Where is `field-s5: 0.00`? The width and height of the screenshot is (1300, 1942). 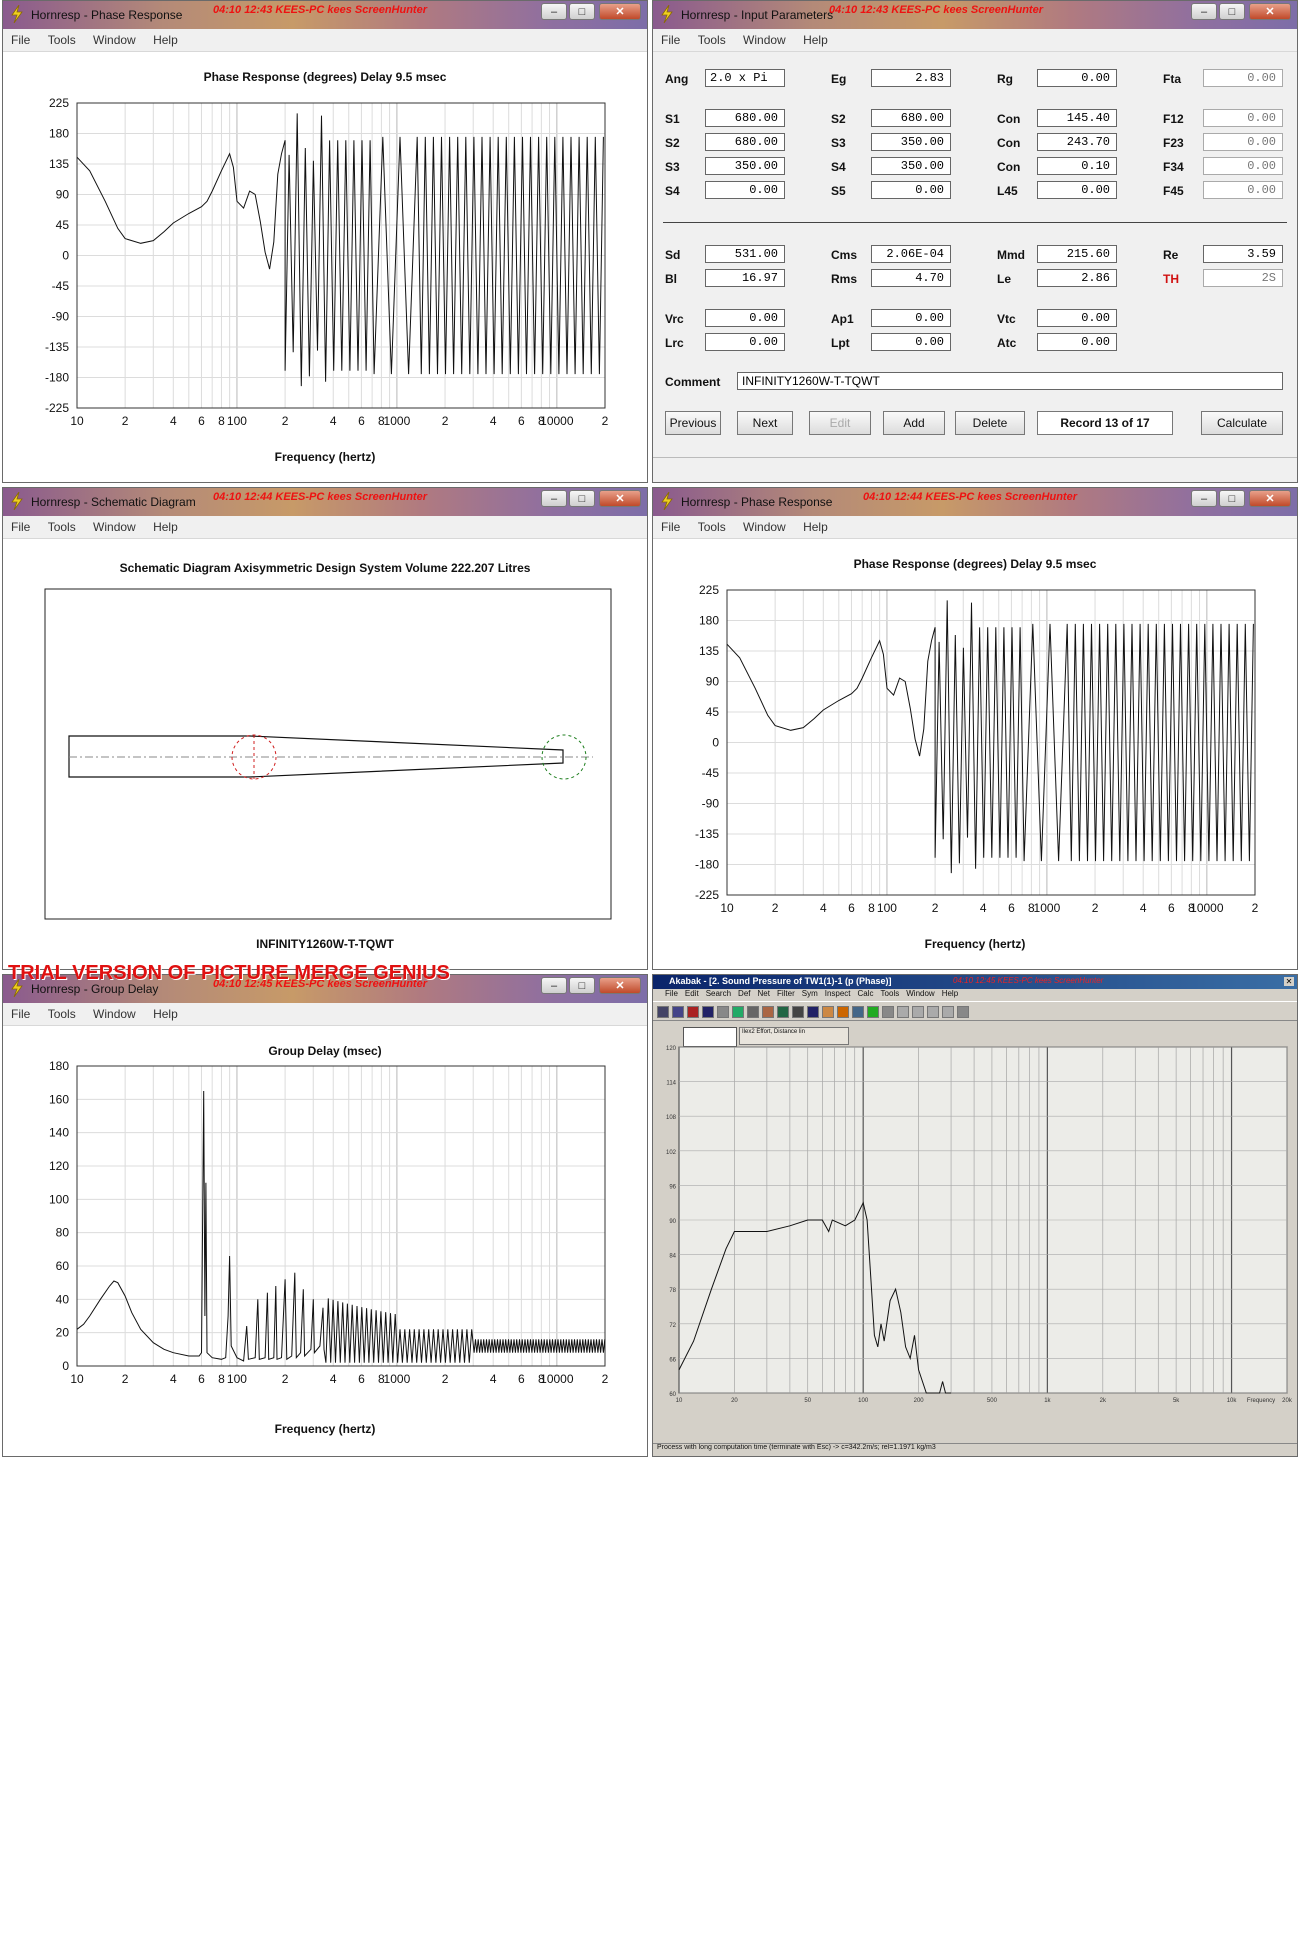
field-s5: 0.00 is located at coordinates (911, 190).